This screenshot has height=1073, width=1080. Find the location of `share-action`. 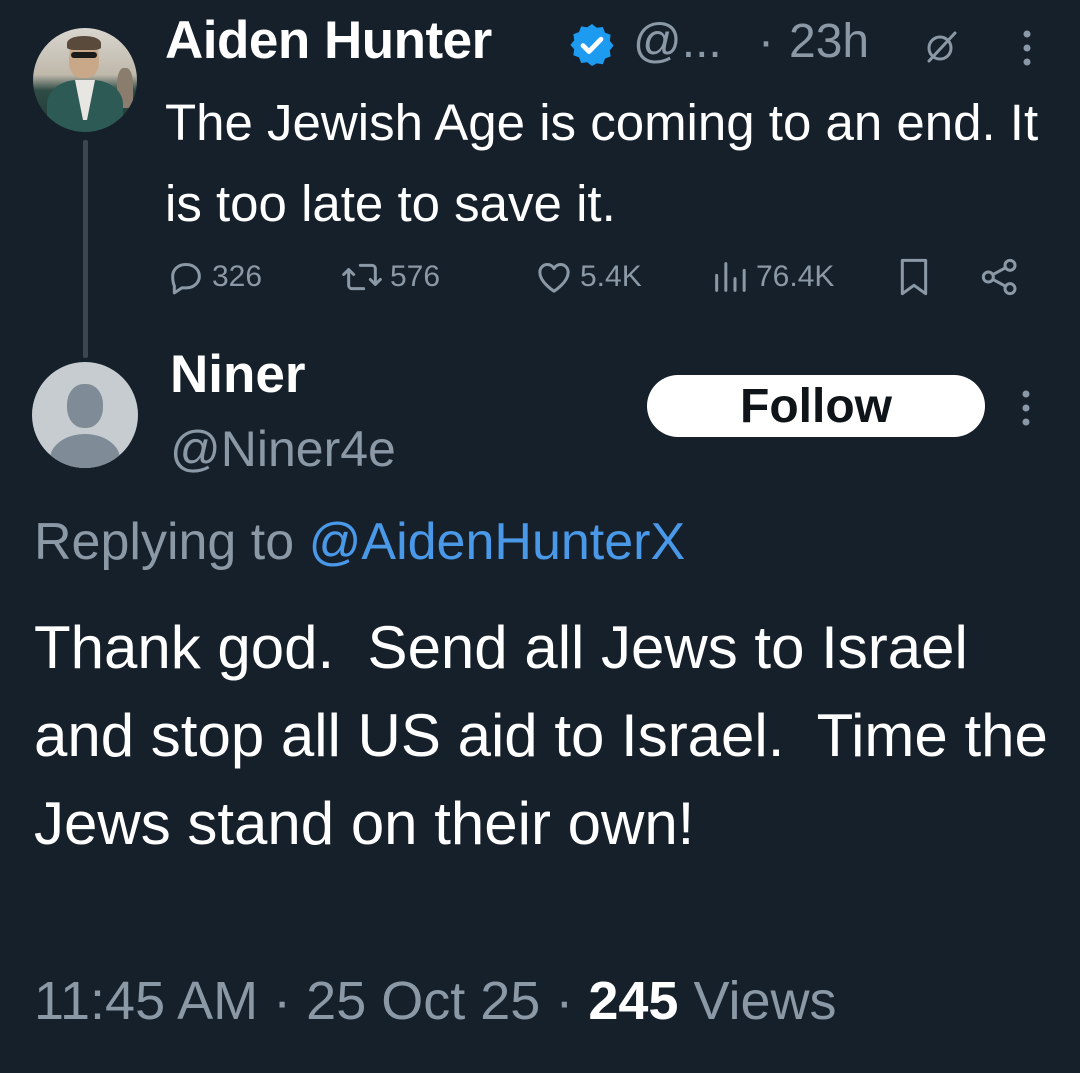

share-action is located at coordinates (1000, 277).